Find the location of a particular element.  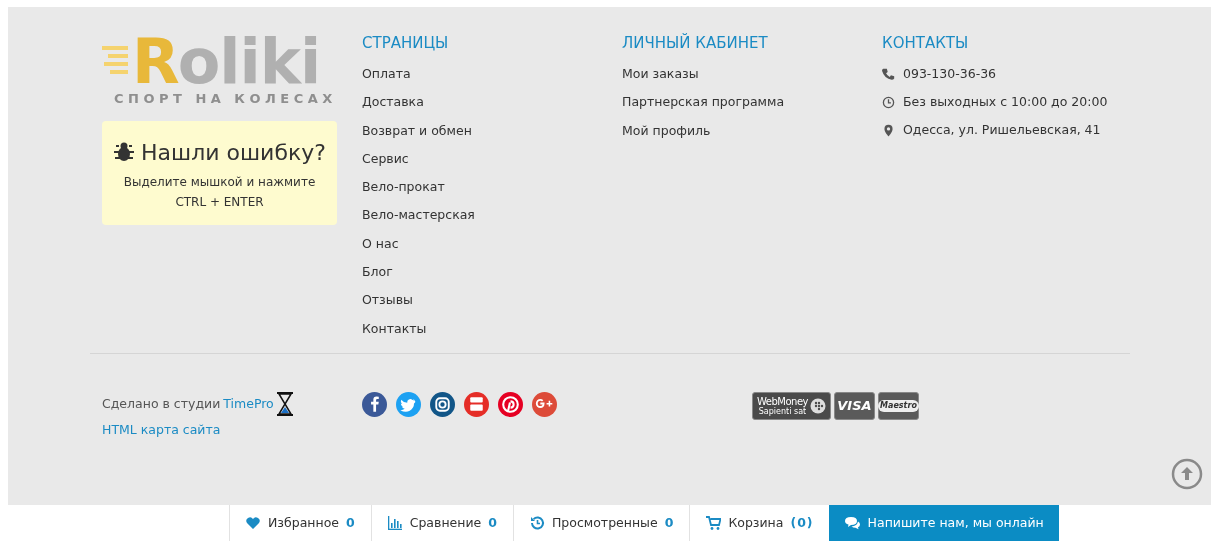

contact-text: 093-130-36-36 is located at coordinates (950, 73).